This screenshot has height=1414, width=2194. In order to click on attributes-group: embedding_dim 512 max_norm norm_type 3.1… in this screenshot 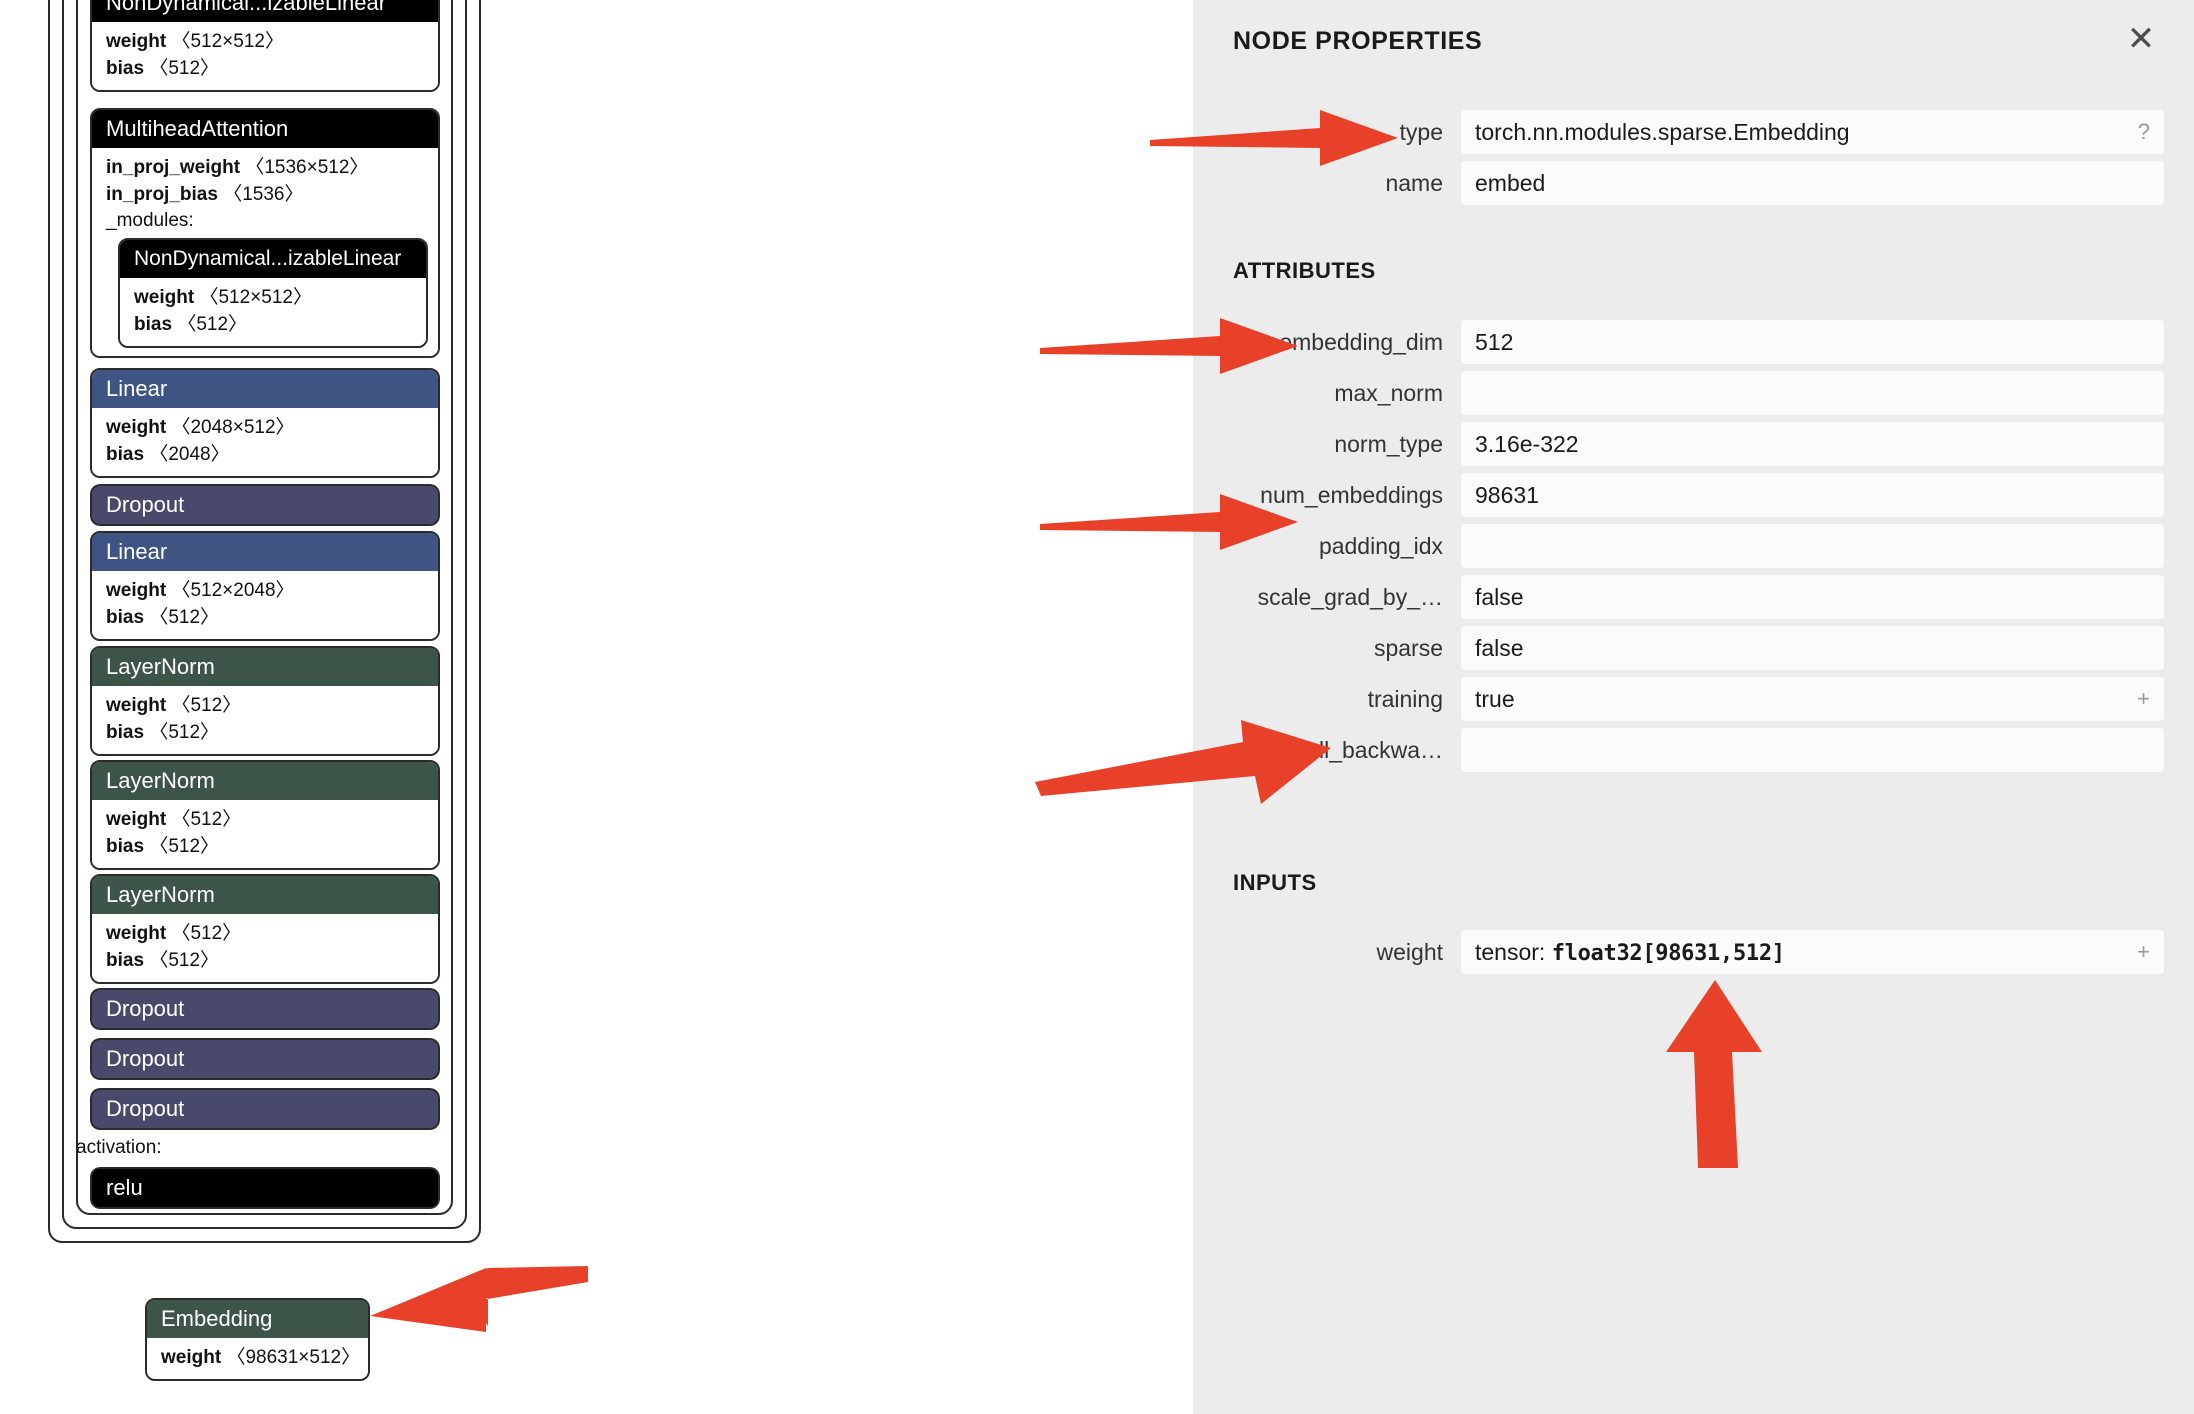, I will do `click(1693, 549)`.